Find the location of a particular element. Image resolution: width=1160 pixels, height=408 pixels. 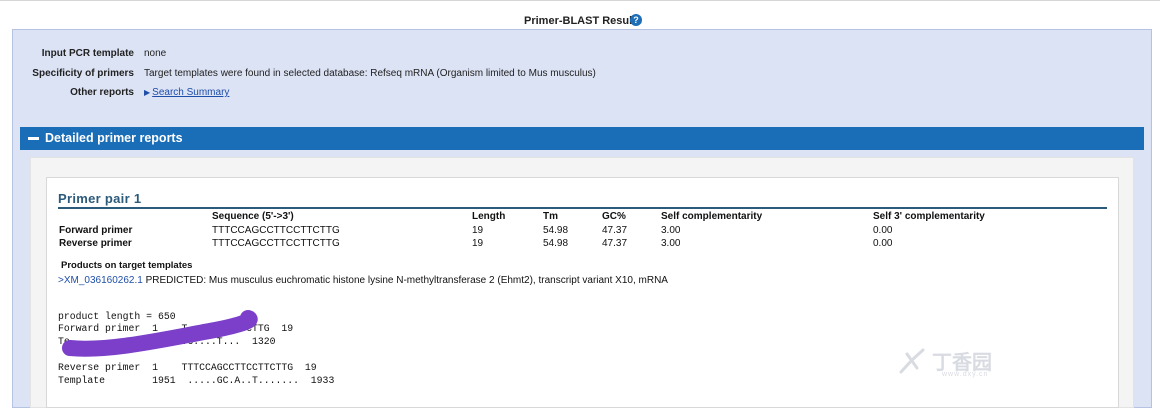

reverse-primer-sequence: TTTCCAGCCTTCCTTCTTG is located at coordinates (276, 243).